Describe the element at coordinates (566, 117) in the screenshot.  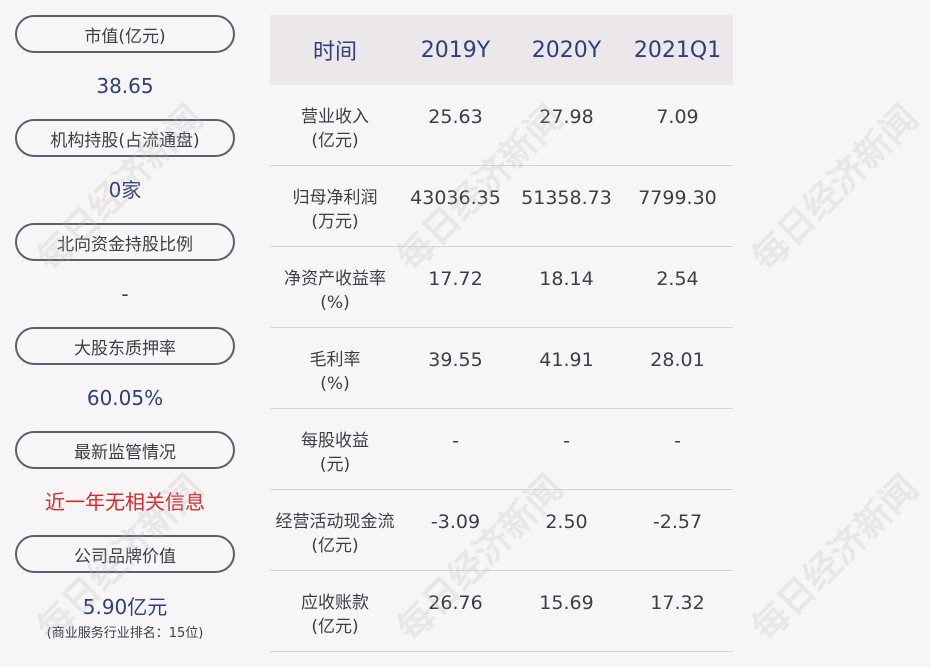
I see `cell: 27.98` at that location.